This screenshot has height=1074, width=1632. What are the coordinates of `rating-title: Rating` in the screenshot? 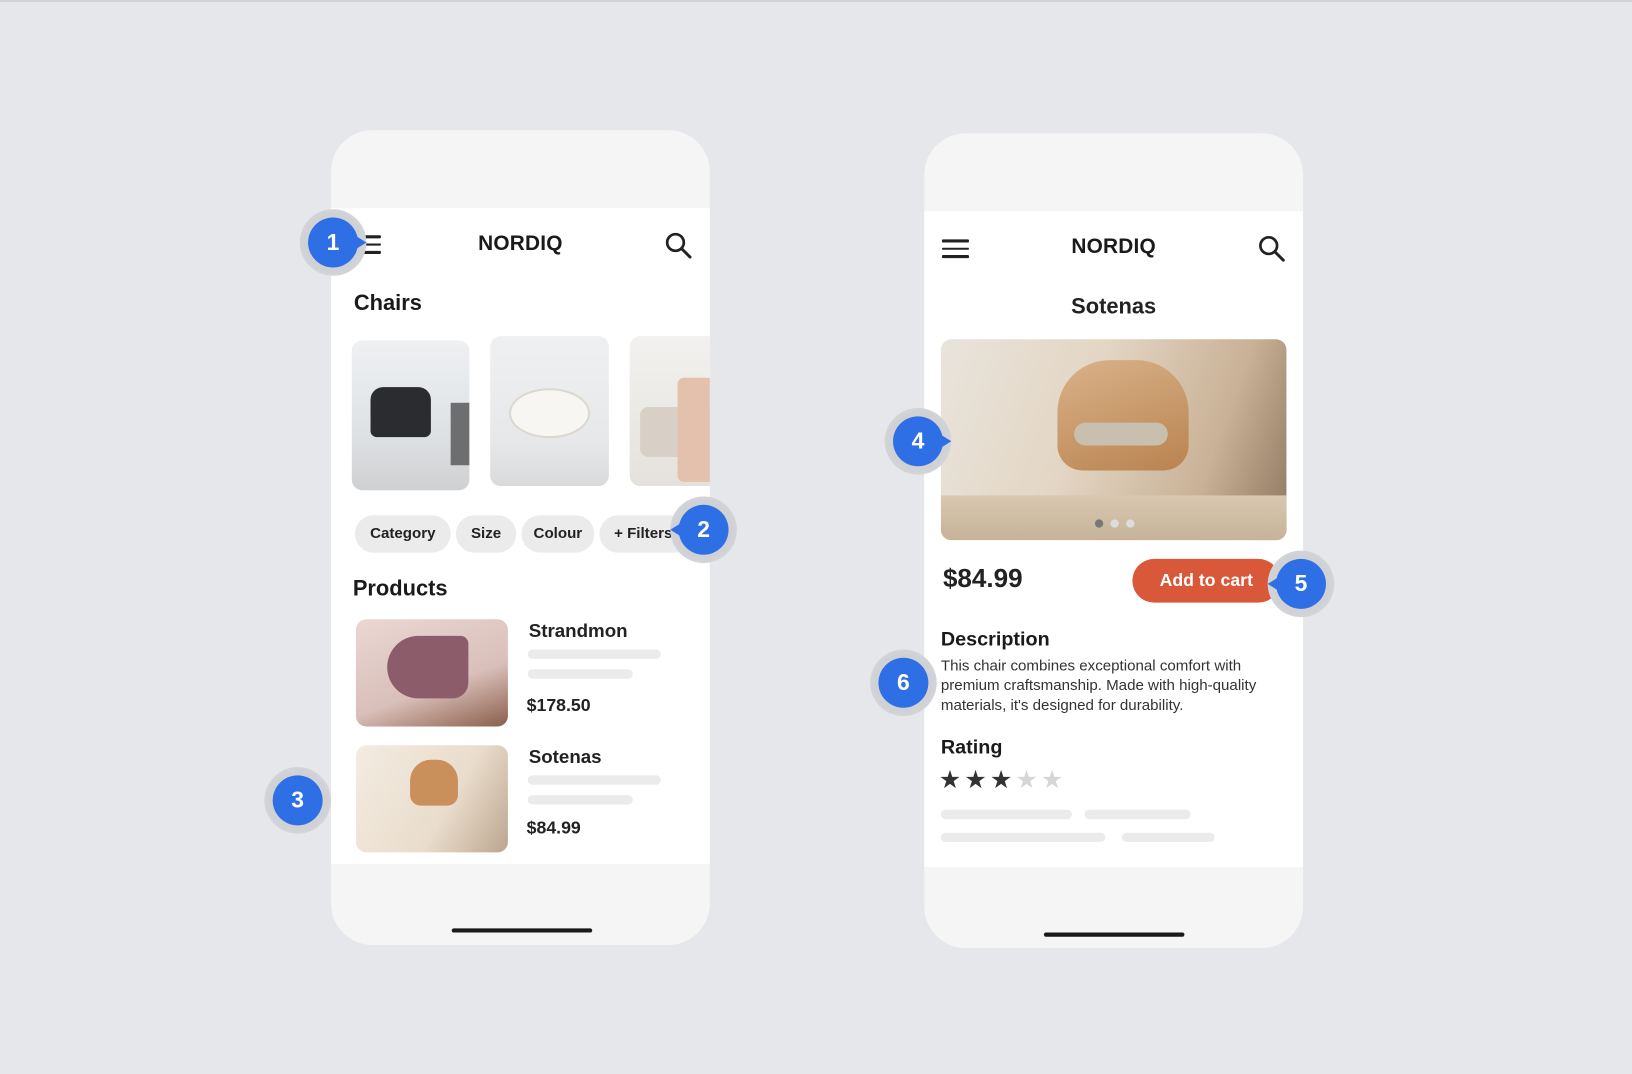 It's located at (971, 747).